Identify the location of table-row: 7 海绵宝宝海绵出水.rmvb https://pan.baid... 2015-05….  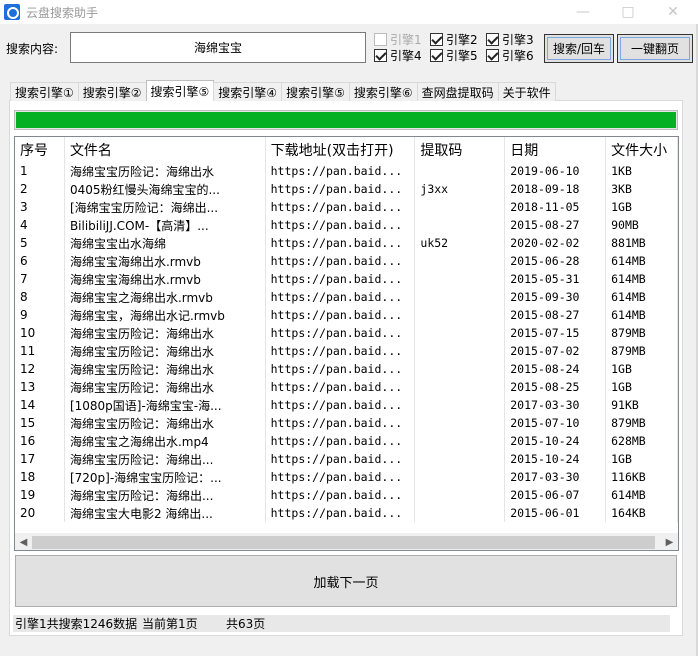
(346, 279).